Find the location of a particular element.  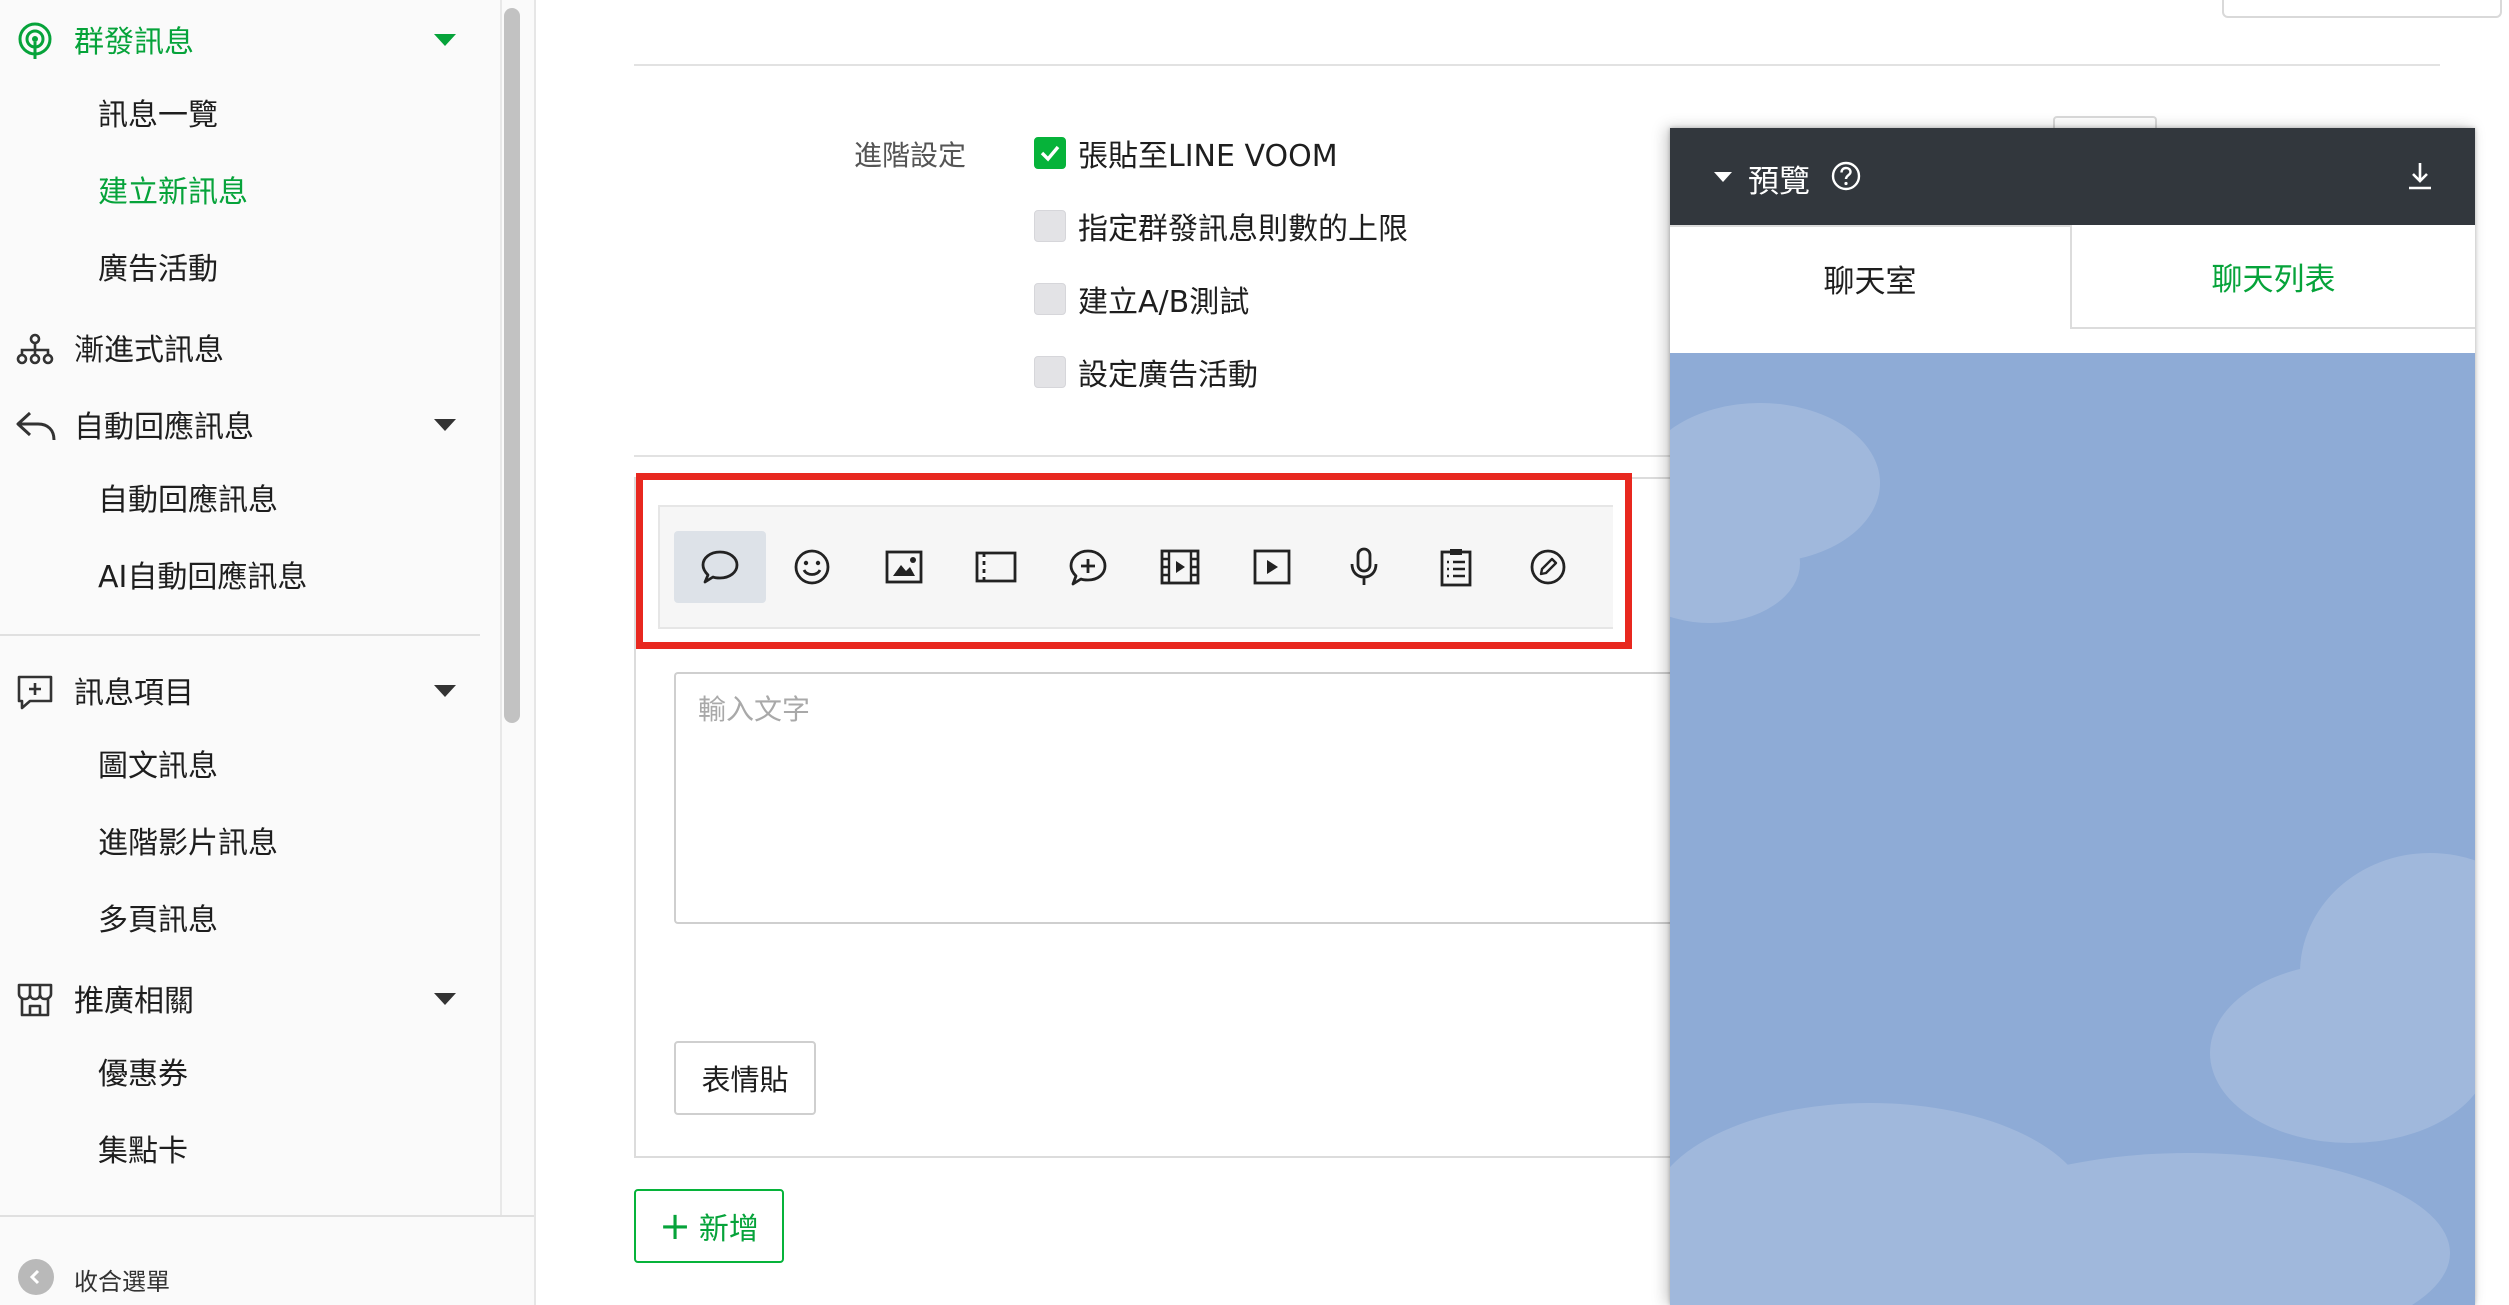

option-ad-campaign: 設定廣告活動 is located at coordinates (1146, 372).